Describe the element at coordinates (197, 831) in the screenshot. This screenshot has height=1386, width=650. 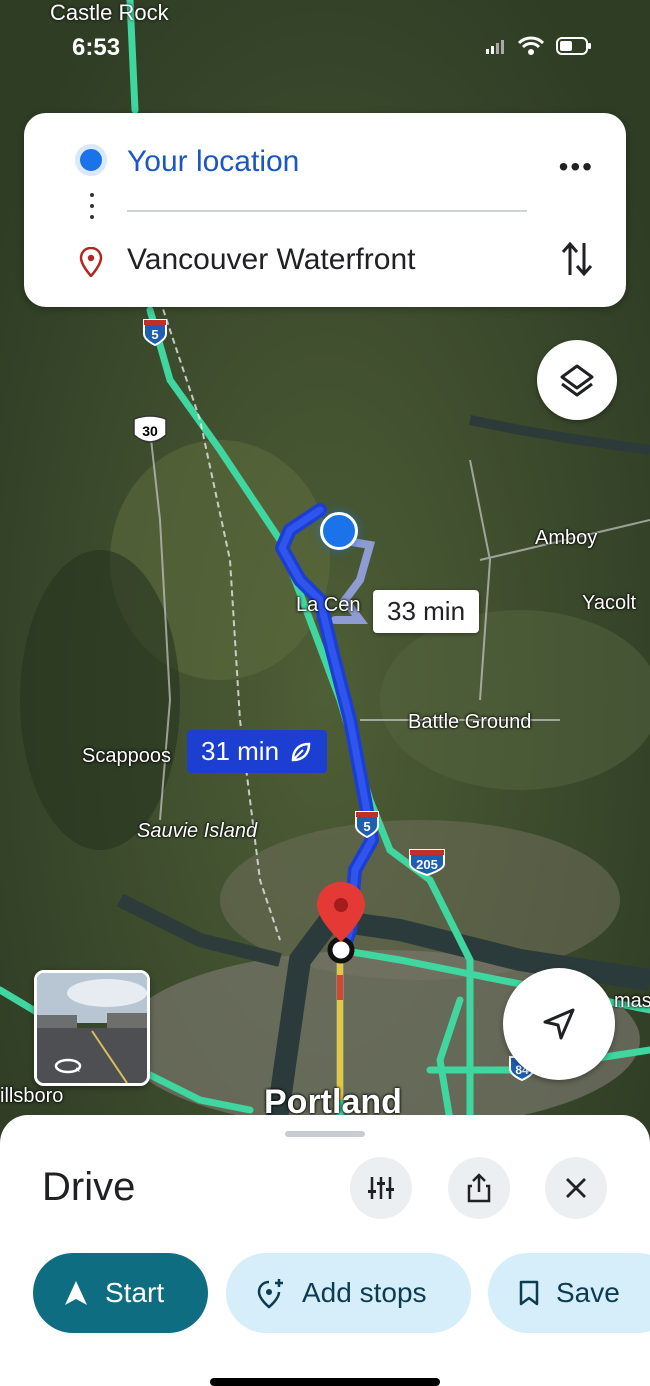
I see `map-label-sauvie-island: Sauvie Island` at that location.